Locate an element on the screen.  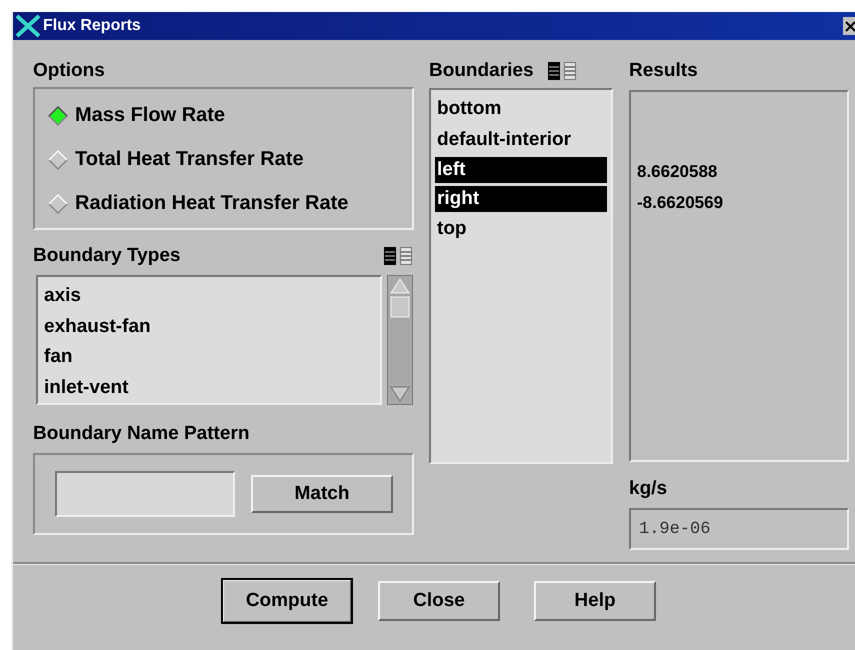
group-label: Results is located at coordinates (664, 71).